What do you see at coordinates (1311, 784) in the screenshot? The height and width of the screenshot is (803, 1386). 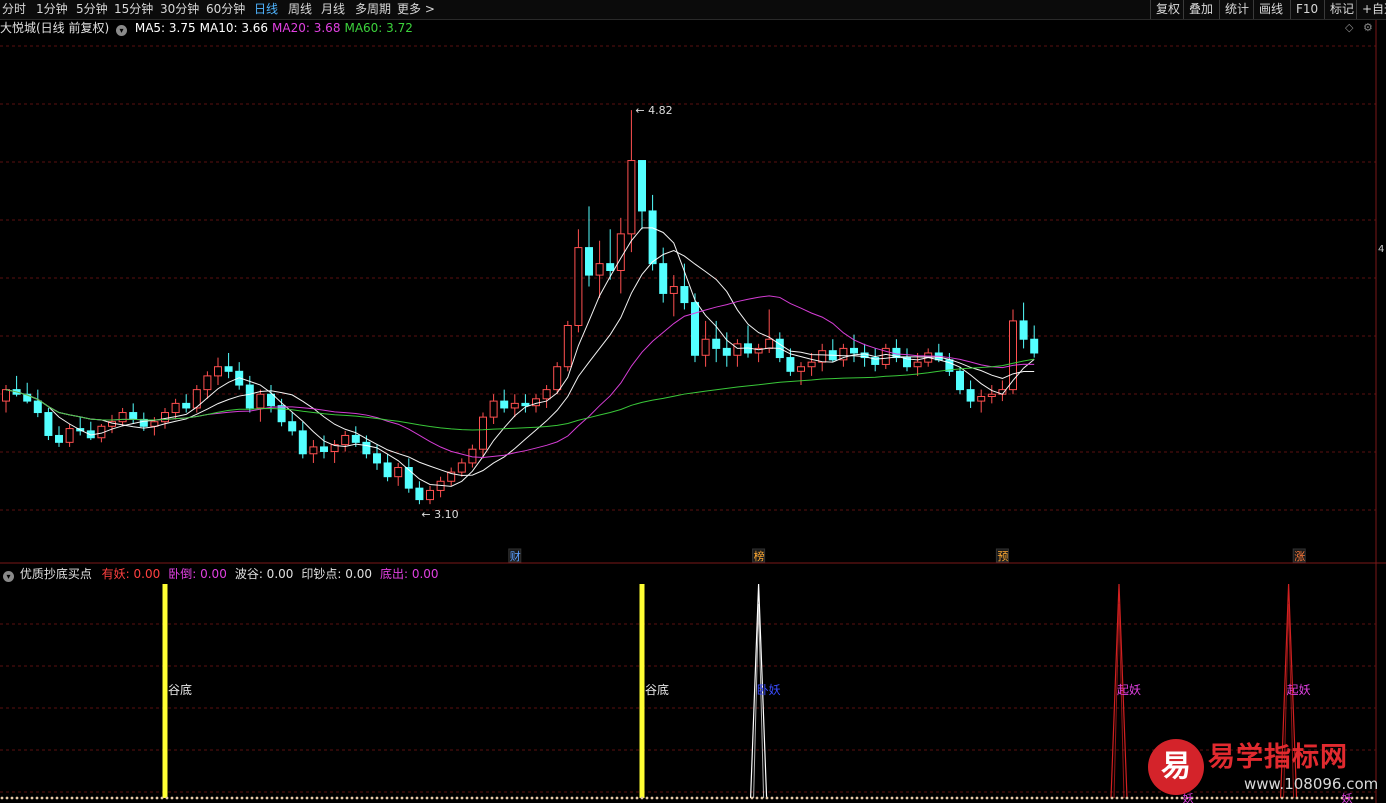 I see `watermark-url: www.108096.com` at bounding box center [1311, 784].